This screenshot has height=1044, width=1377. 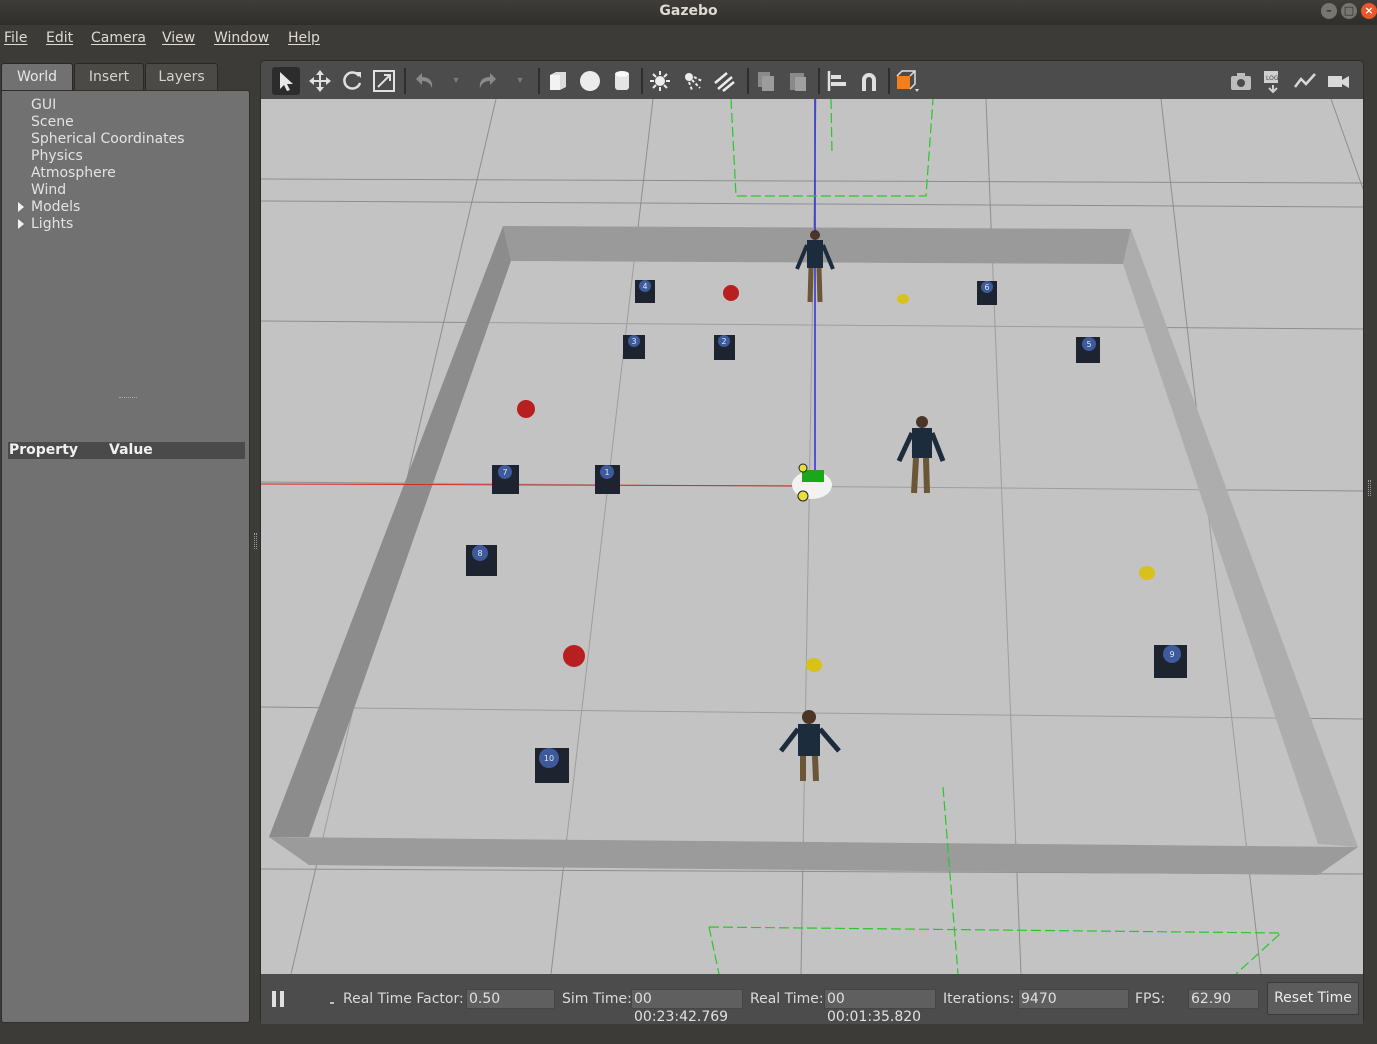 I want to click on tab-insert: Insert, so click(x=109, y=76).